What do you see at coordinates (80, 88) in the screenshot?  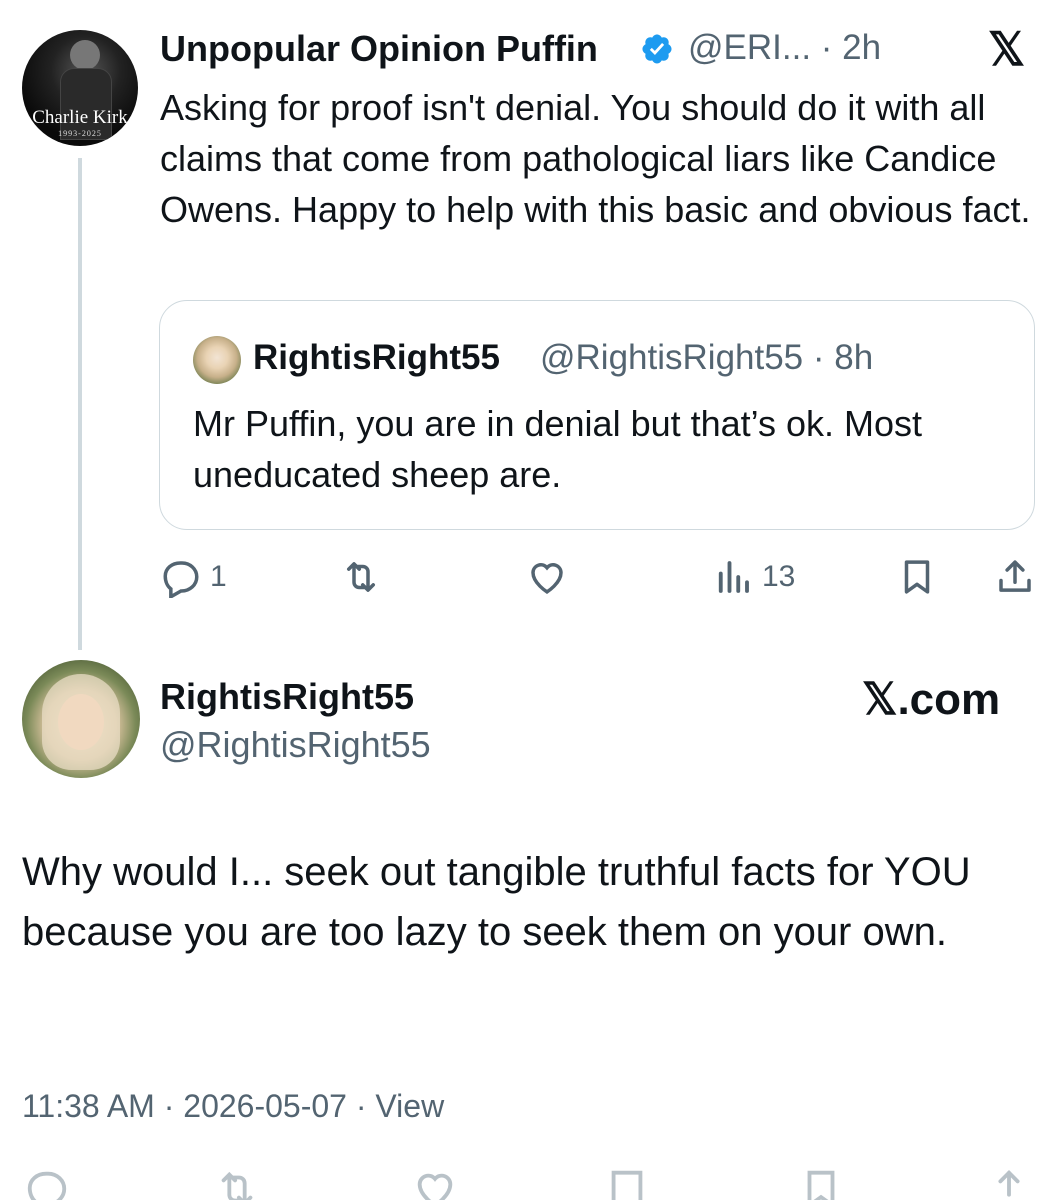 I see `avatar-puffin: Charlie Kirk 1993-2025` at bounding box center [80, 88].